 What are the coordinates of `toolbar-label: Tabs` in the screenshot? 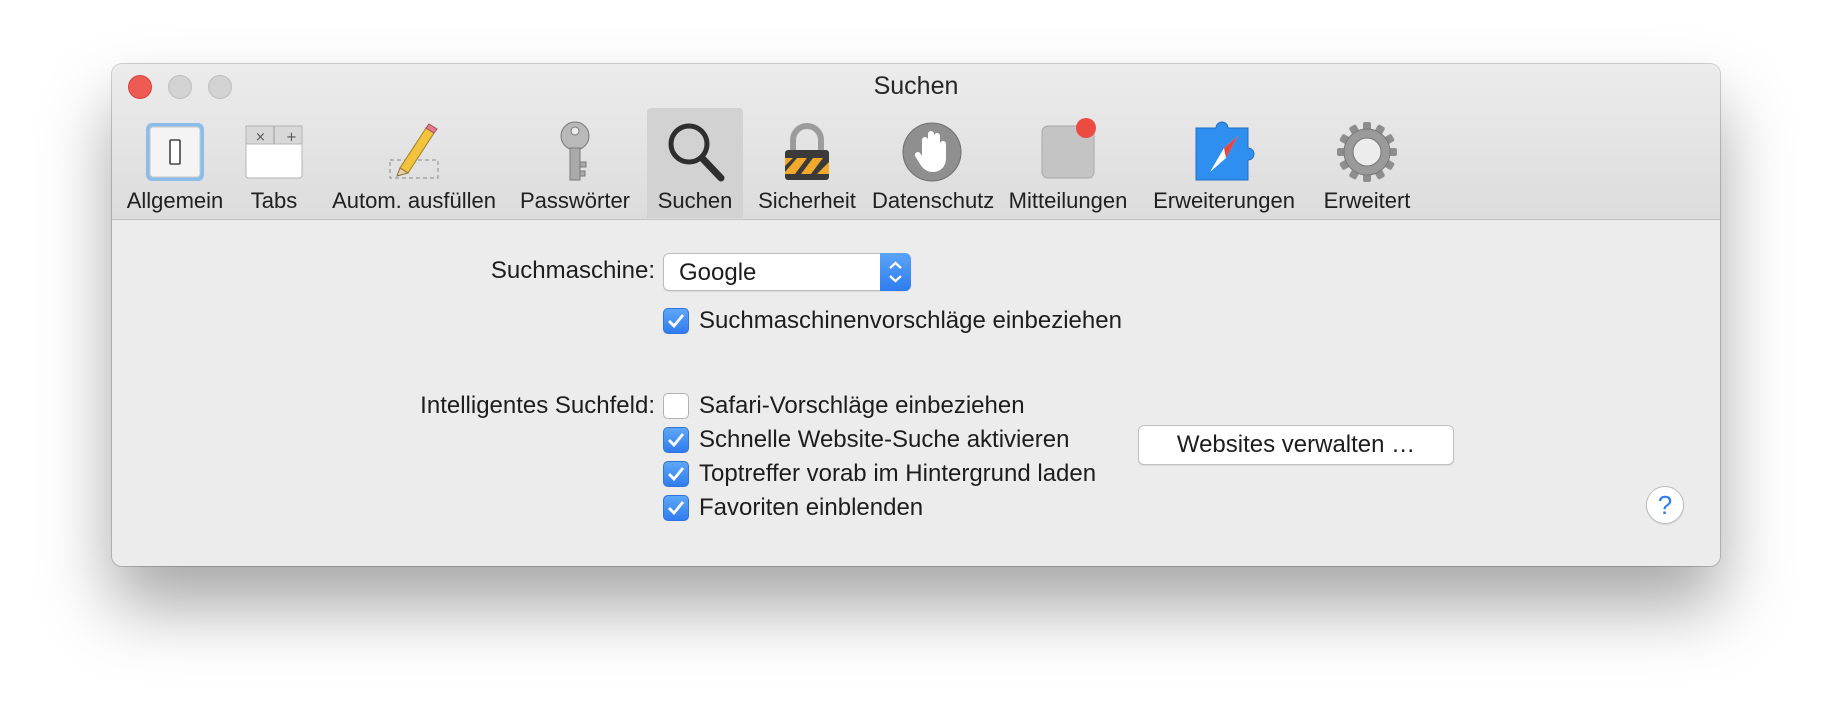 It's located at (274, 200).